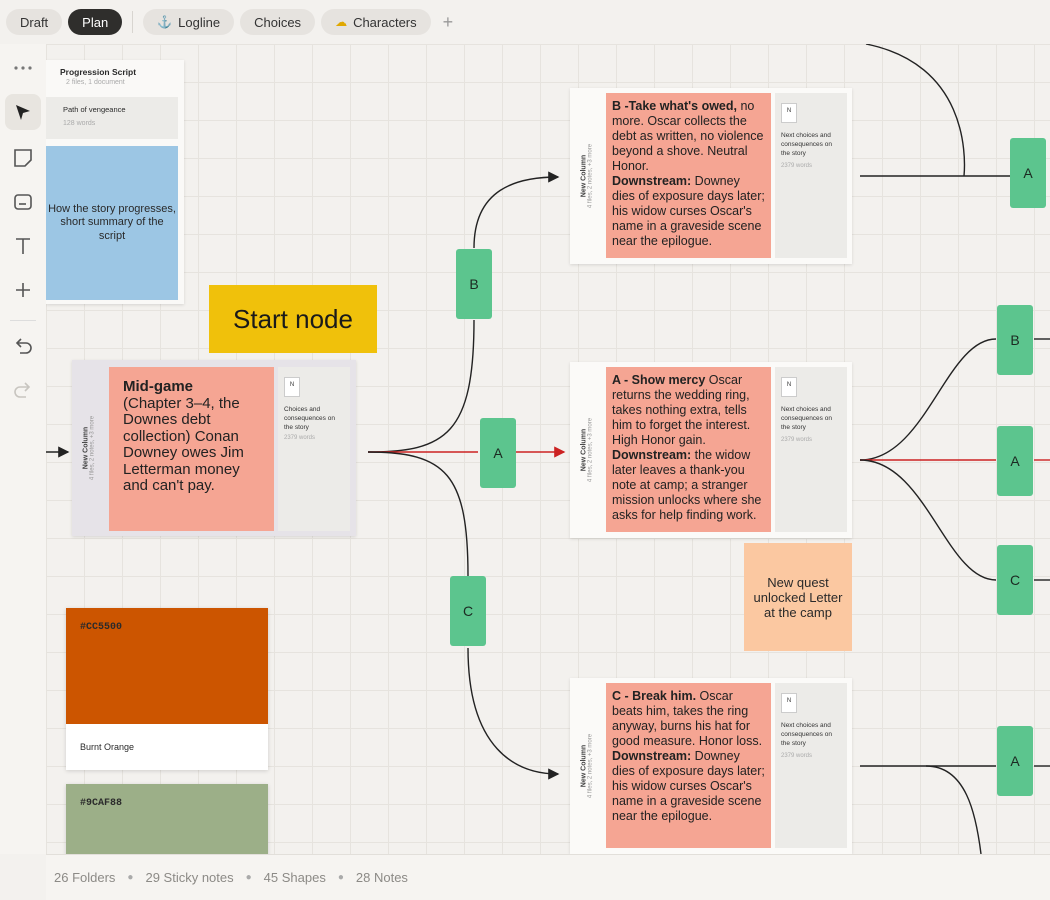  I want to click on document-item: Path of vengeance 128 words, so click(112, 118).